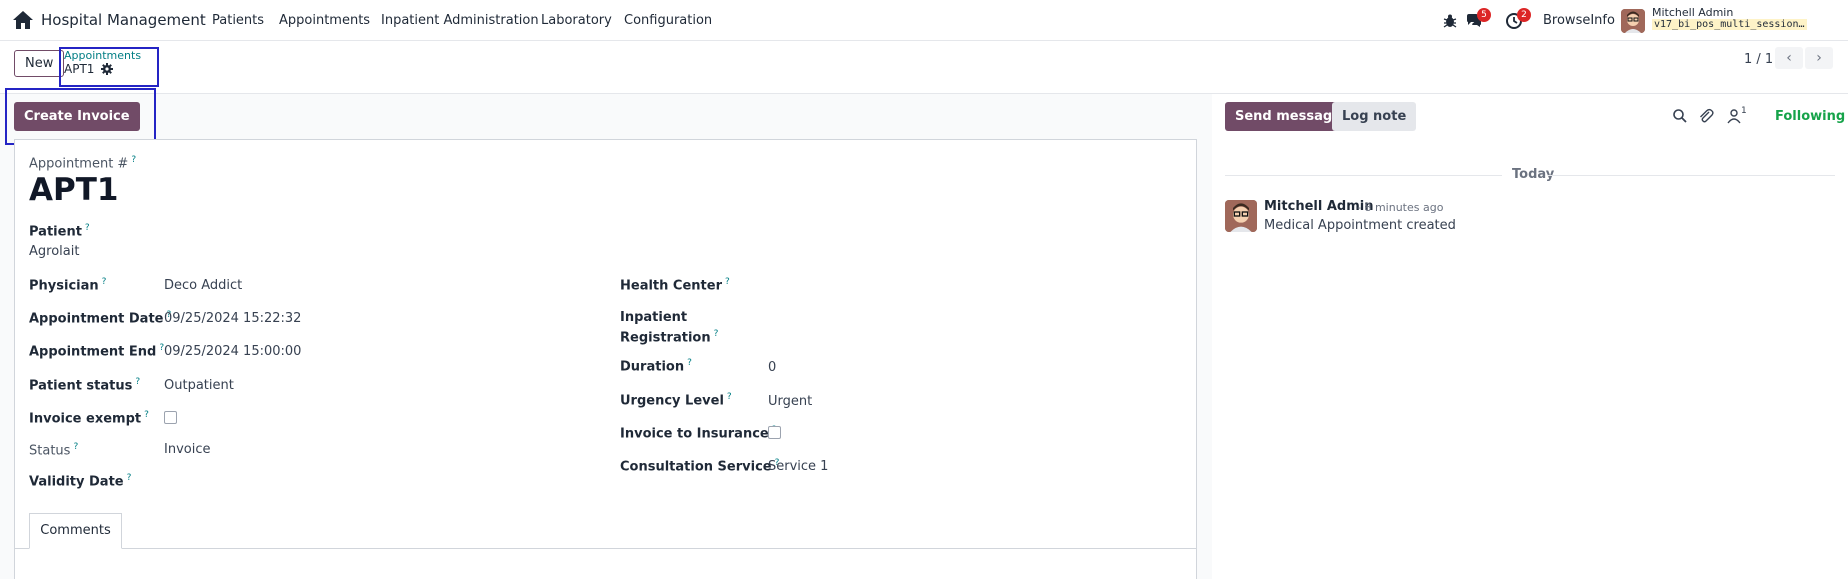  What do you see at coordinates (1810, 116) in the screenshot?
I see `following-button: Following` at bounding box center [1810, 116].